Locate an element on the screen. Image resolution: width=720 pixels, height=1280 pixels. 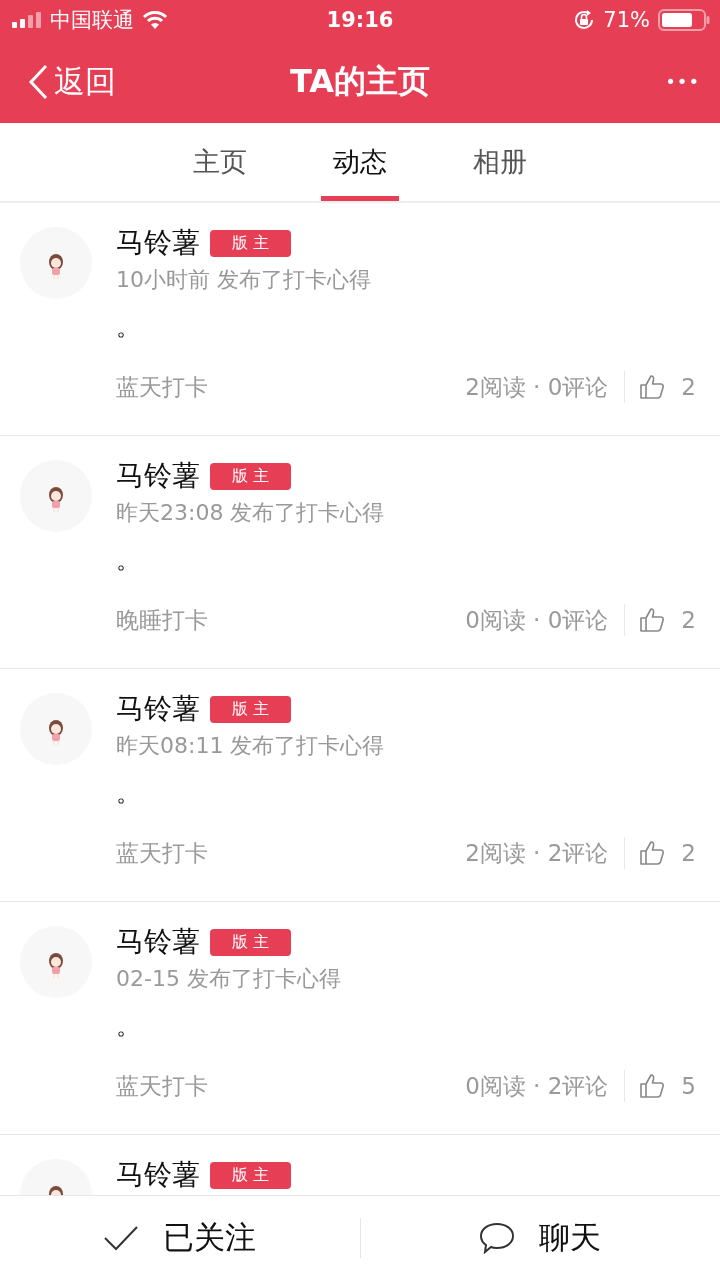
post-stats: 2阅读 · 2评论 is located at coordinates (537, 853).